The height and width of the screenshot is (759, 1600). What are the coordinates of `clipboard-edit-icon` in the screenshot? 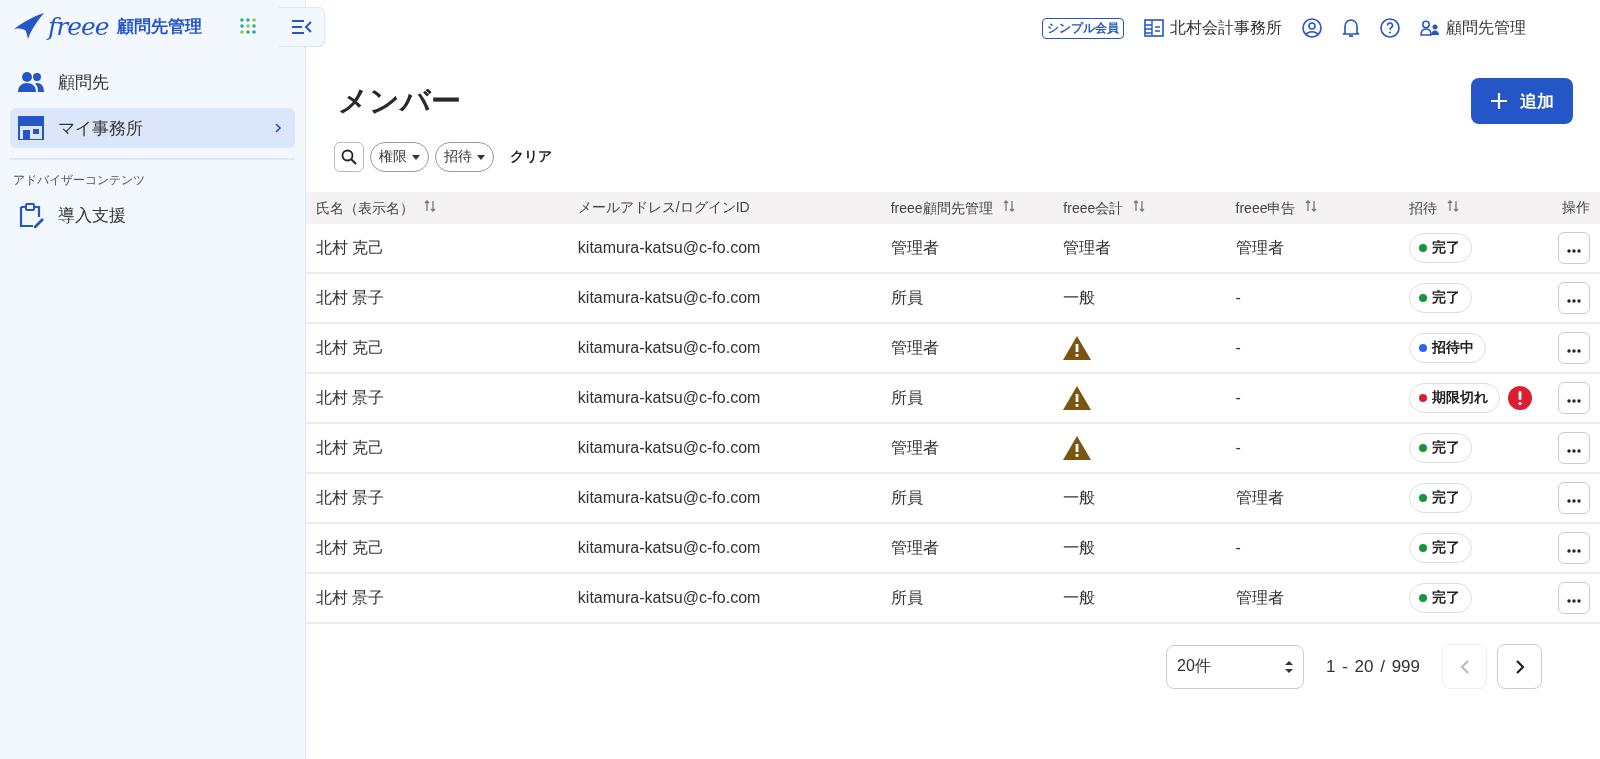 It's located at (31, 215).